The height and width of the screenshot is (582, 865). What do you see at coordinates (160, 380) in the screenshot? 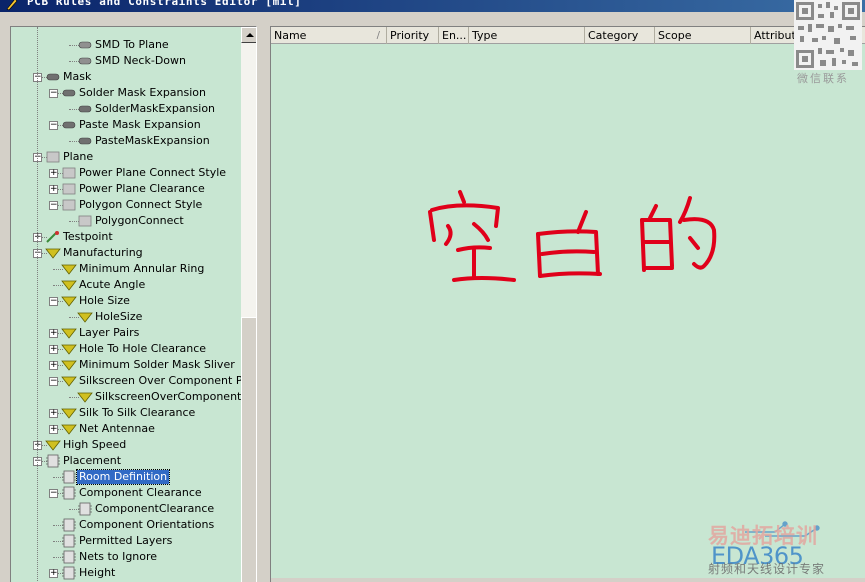
I see `tree-item-label: Silkscreen Over Component Pads` at bounding box center [160, 380].